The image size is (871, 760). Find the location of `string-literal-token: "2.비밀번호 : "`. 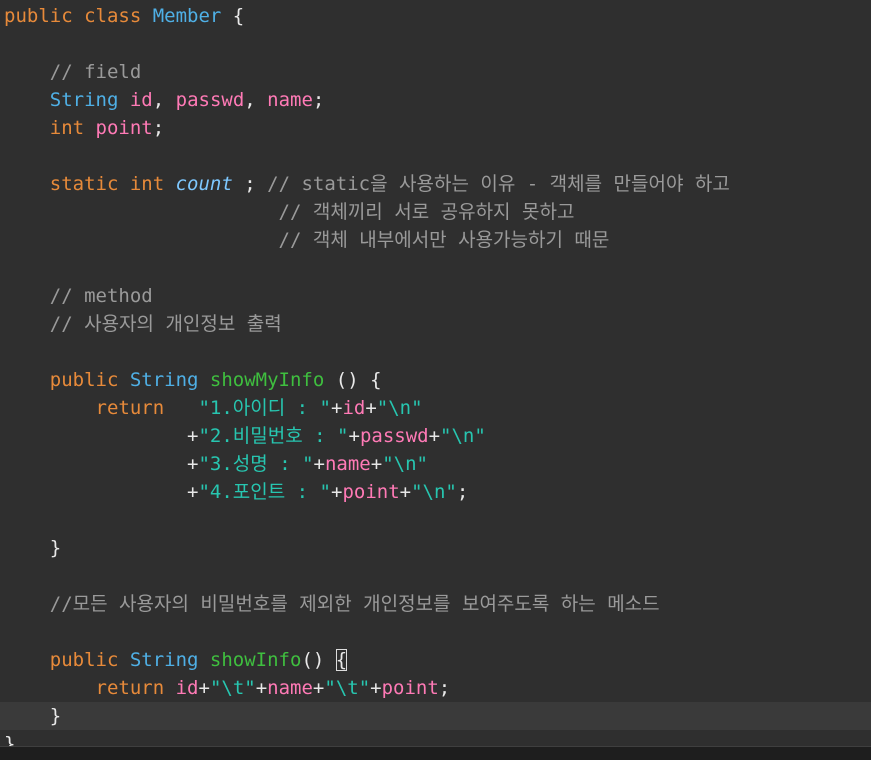

string-literal-token: "2.비밀번호 : " is located at coordinates (273, 436).